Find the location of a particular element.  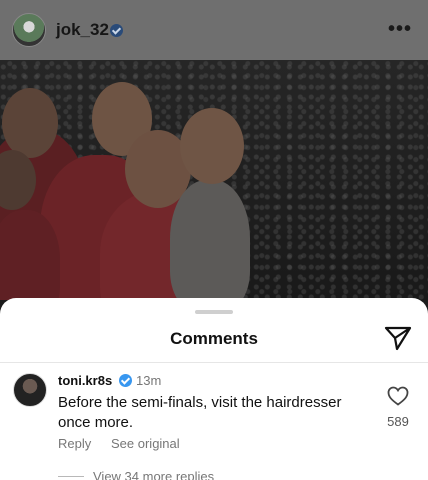

reply-button: Reply is located at coordinates (74, 443).